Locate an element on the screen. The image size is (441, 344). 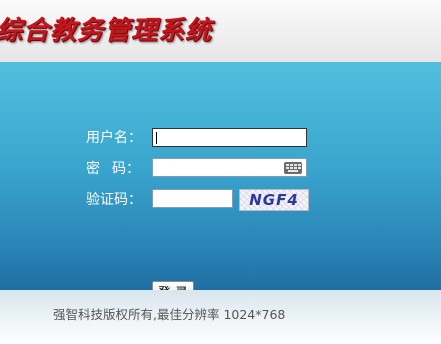
captcha-image: NGF4 is located at coordinates (274, 200).